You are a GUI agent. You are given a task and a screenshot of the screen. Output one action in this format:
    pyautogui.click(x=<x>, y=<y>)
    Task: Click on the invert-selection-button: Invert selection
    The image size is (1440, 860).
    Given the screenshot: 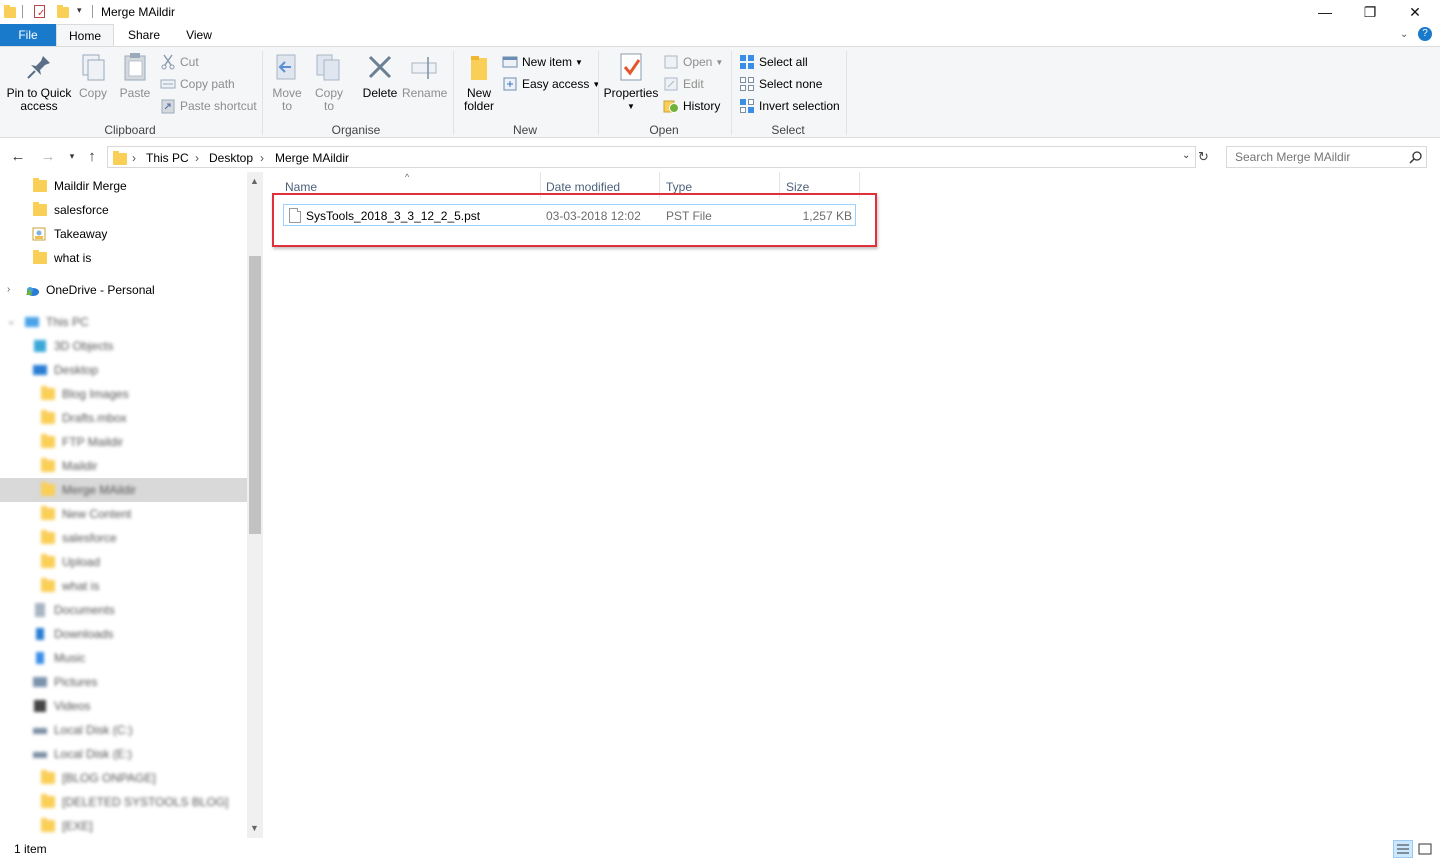 What is the action you would take?
    pyautogui.click(x=789, y=106)
    